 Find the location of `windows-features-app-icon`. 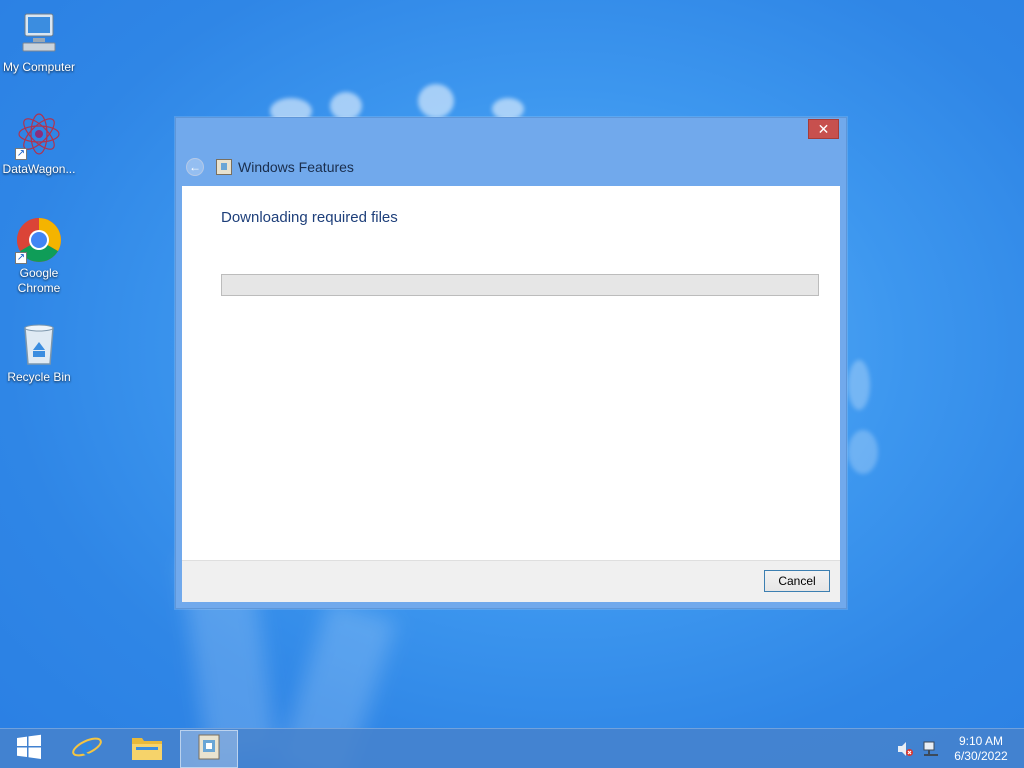

windows-features-app-icon is located at coordinates (224, 167).